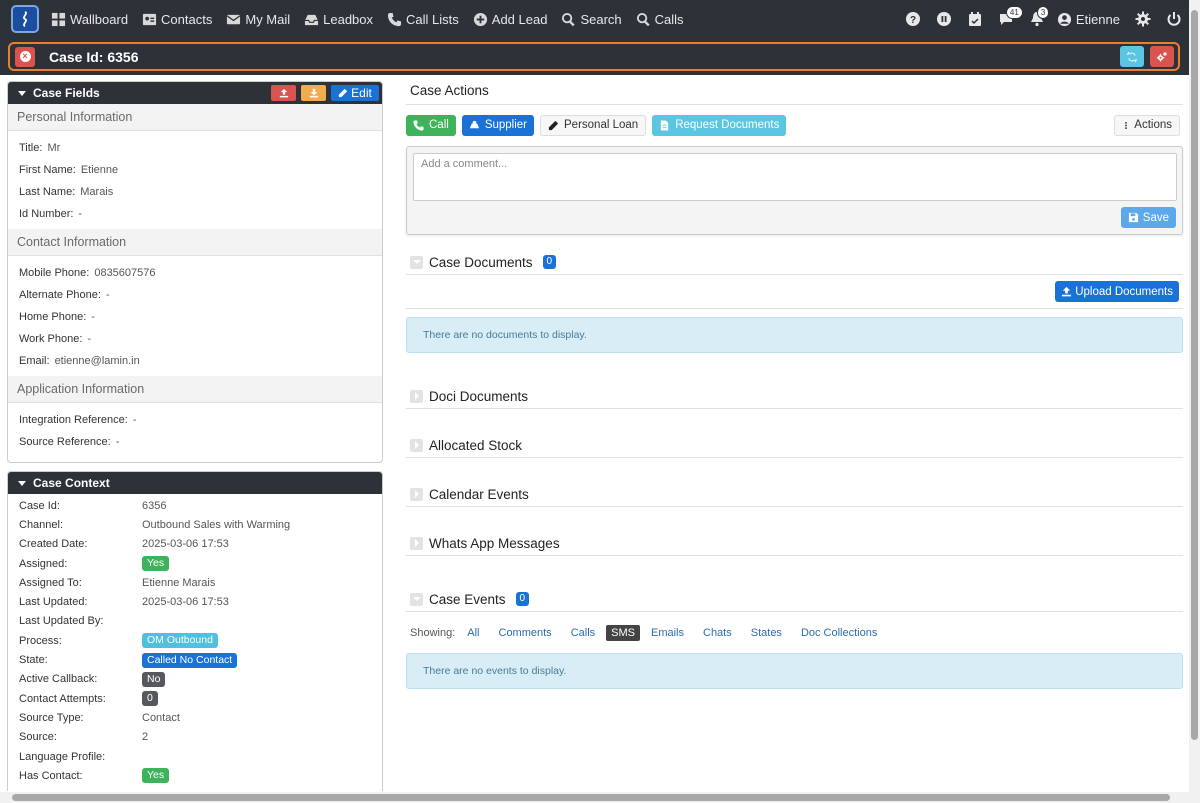 This screenshot has height=803, width=1200. What do you see at coordinates (423, 19) in the screenshot?
I see `nav-call-lists: Call Lists` at bounding box center [423, 19].